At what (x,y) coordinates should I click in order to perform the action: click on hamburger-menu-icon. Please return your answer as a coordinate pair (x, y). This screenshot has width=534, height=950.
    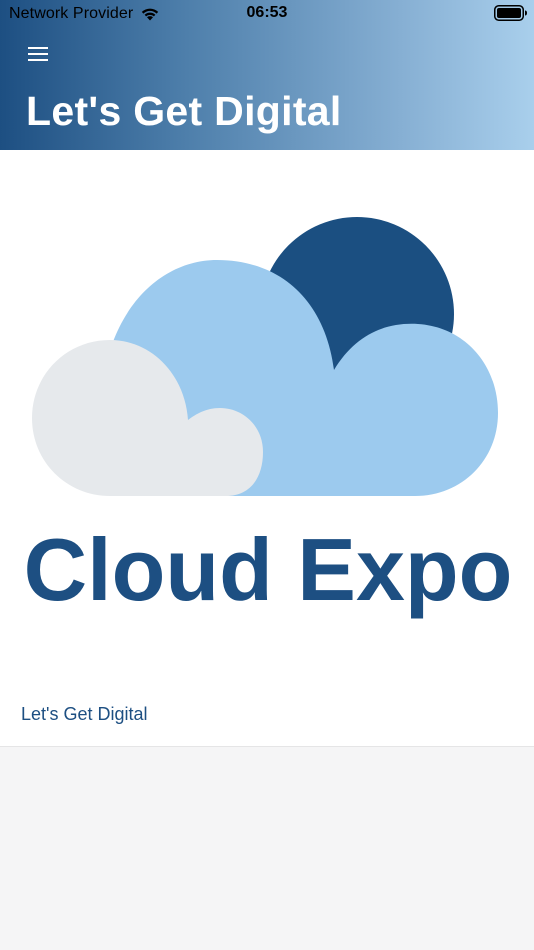
    Looking at the image, I should click on (38, 54).